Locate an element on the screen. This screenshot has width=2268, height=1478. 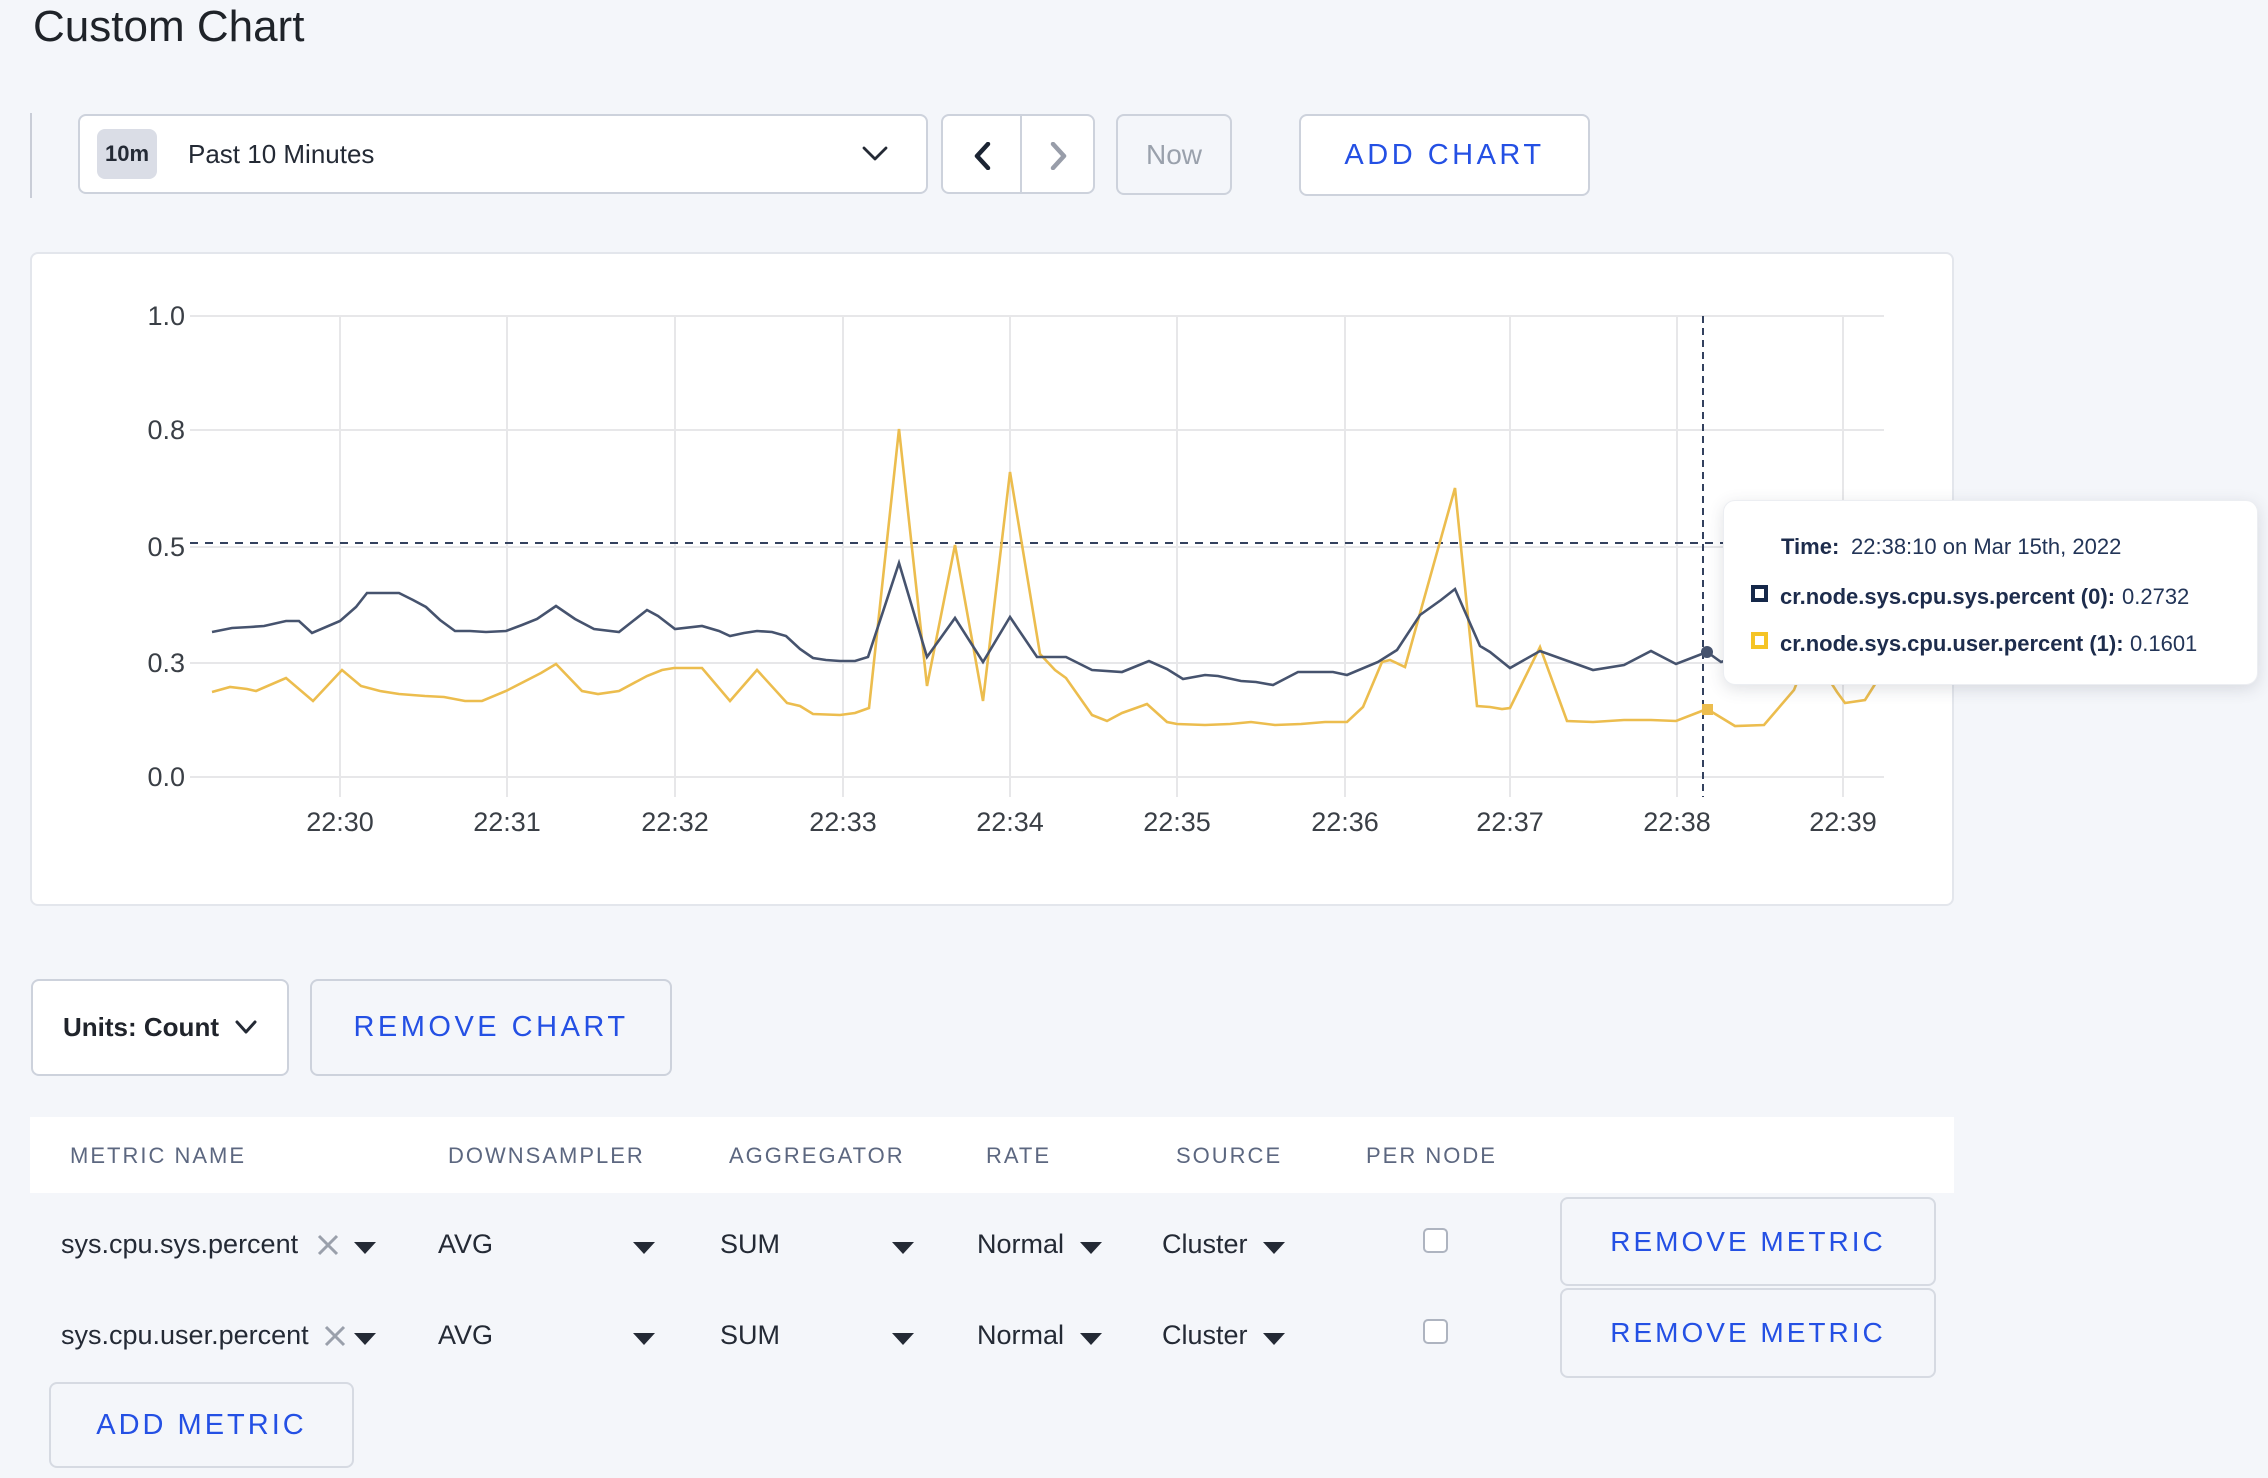
svg-text: 22:31 is located at coordinates (507, 822).